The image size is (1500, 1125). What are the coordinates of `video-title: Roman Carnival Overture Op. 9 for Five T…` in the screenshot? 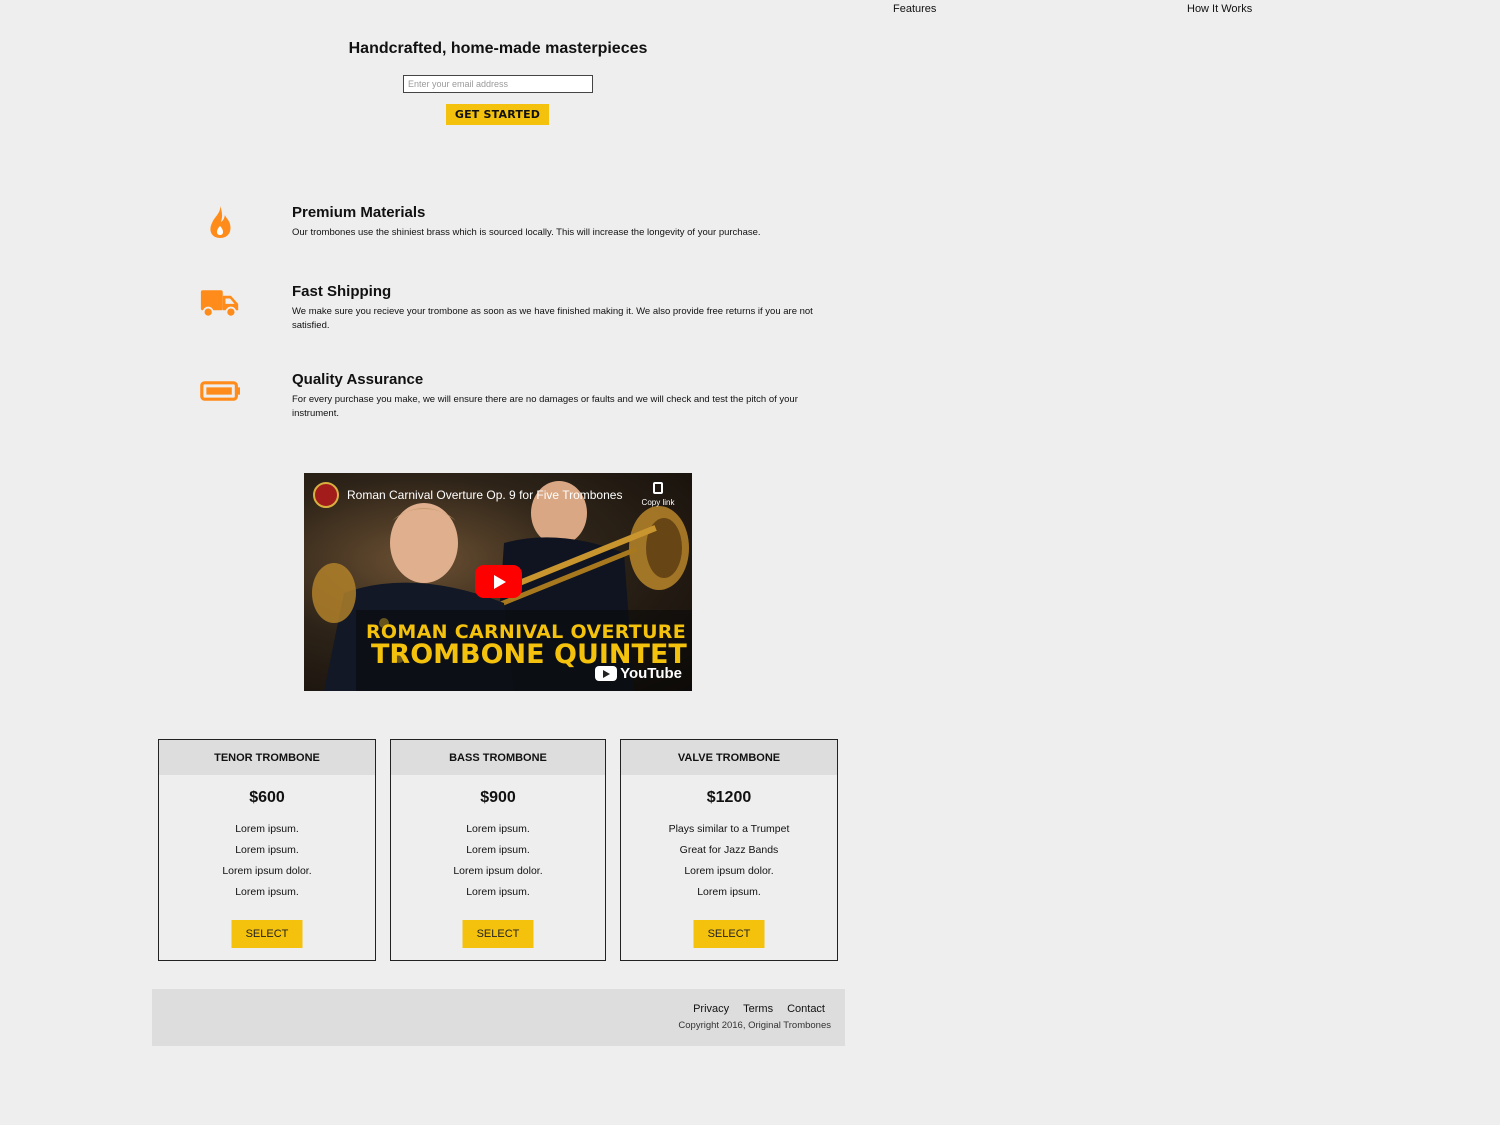 It's located at (485, 495).